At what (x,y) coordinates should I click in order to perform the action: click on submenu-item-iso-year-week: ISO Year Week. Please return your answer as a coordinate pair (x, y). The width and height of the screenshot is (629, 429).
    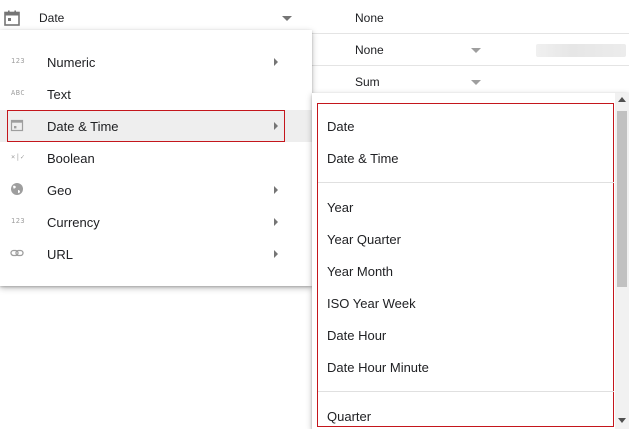
    Looking at the image, I should click on (371, 303).